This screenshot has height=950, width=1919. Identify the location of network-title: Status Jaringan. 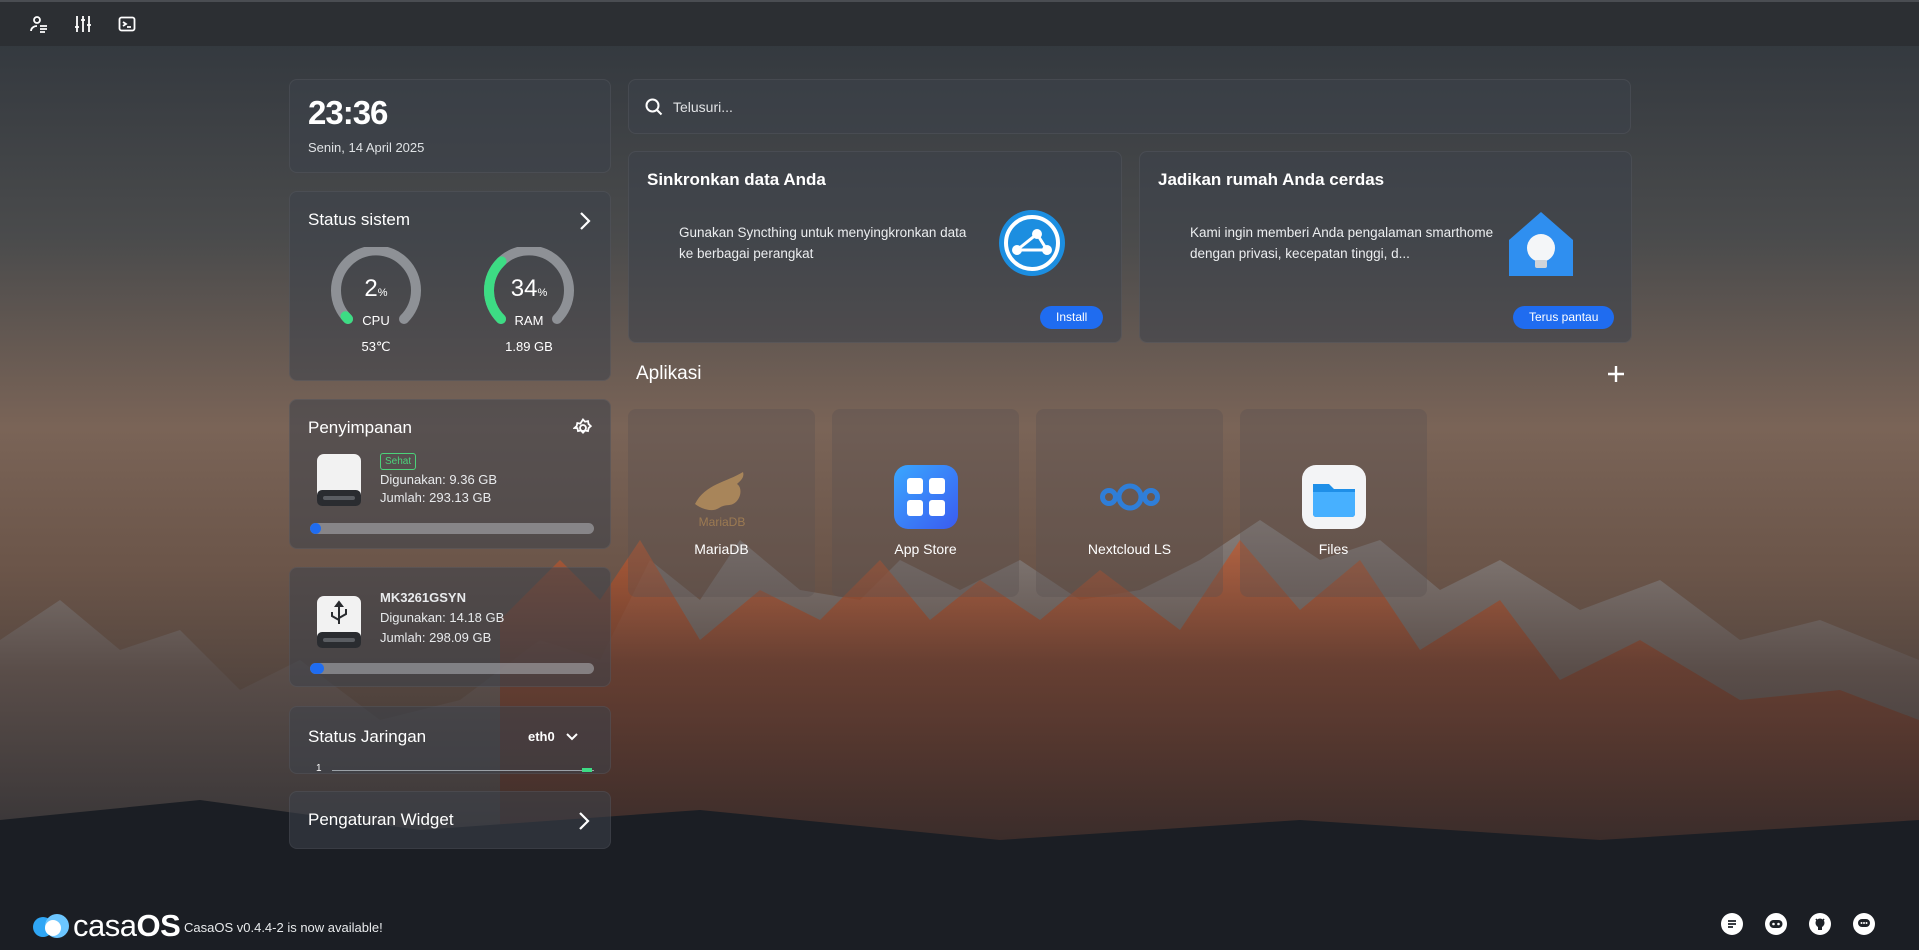
(367, 736).